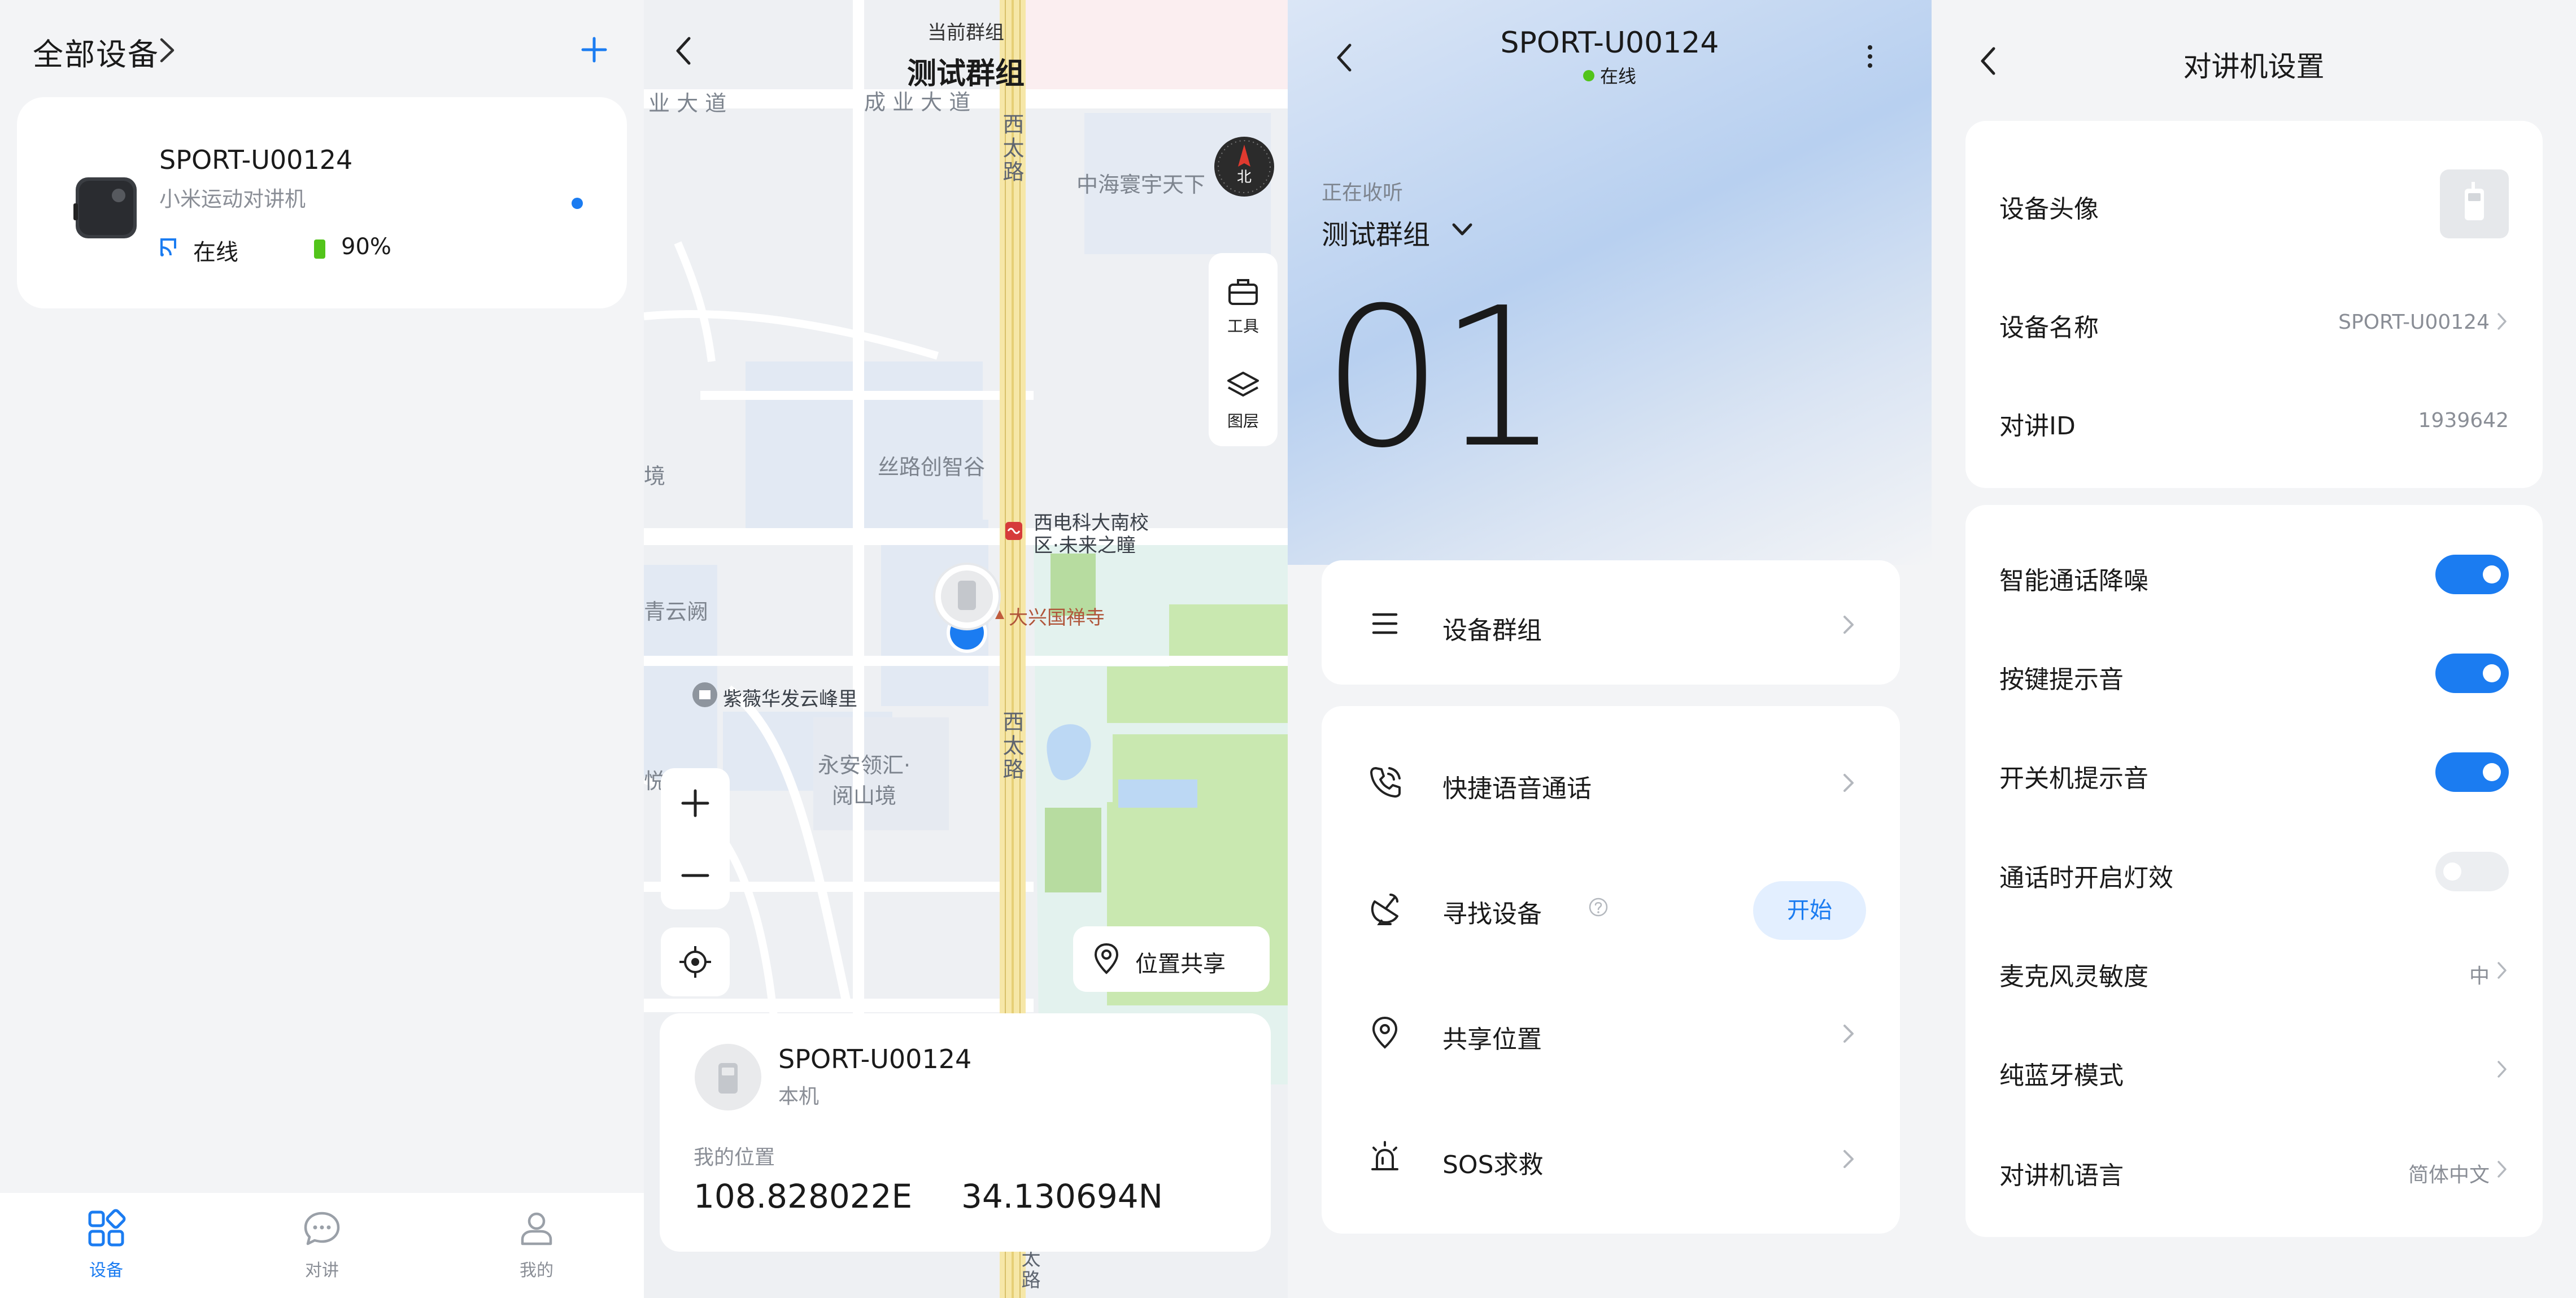 The height and width of the screenshot is (1298, 2576). Describe the element at coordinates (695, 875) in the screenshot. I see `zoom-out-icon` at that location.